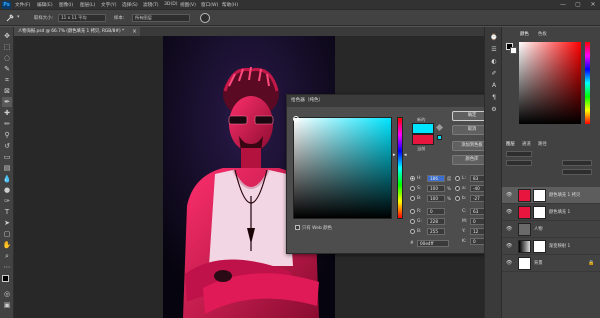 This screenshot has height=318, width=600. I want to click on tool-preset-chevron-icon: ▾, so click(18, 17).